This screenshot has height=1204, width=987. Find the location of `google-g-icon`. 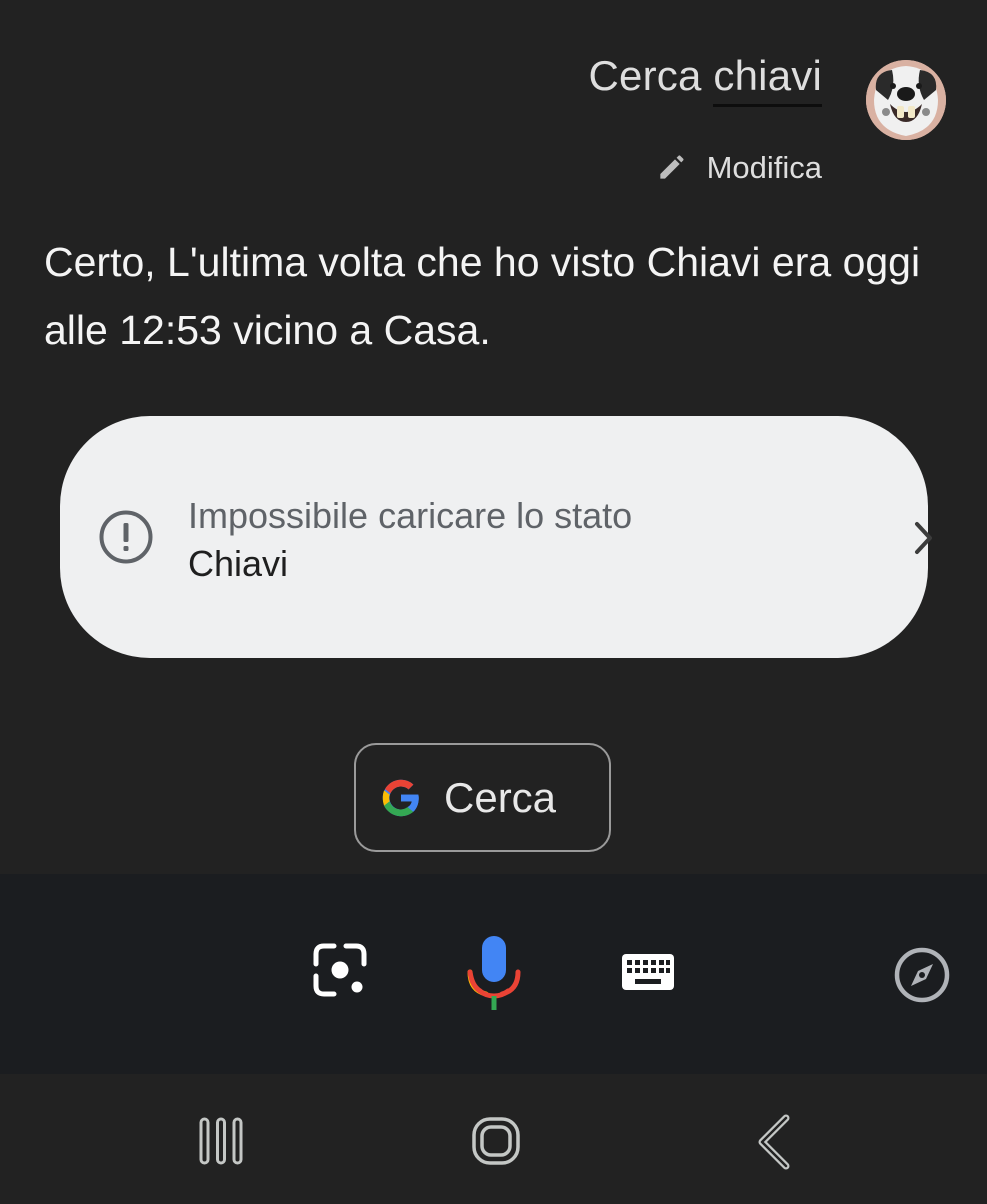

google-g-icon is located at coordinates (401, 797).